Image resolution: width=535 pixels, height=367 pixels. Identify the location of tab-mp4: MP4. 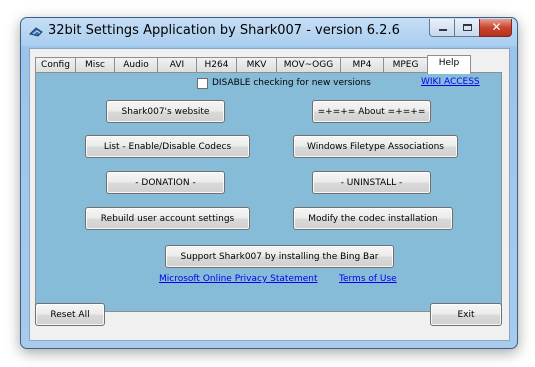
(362, 65).